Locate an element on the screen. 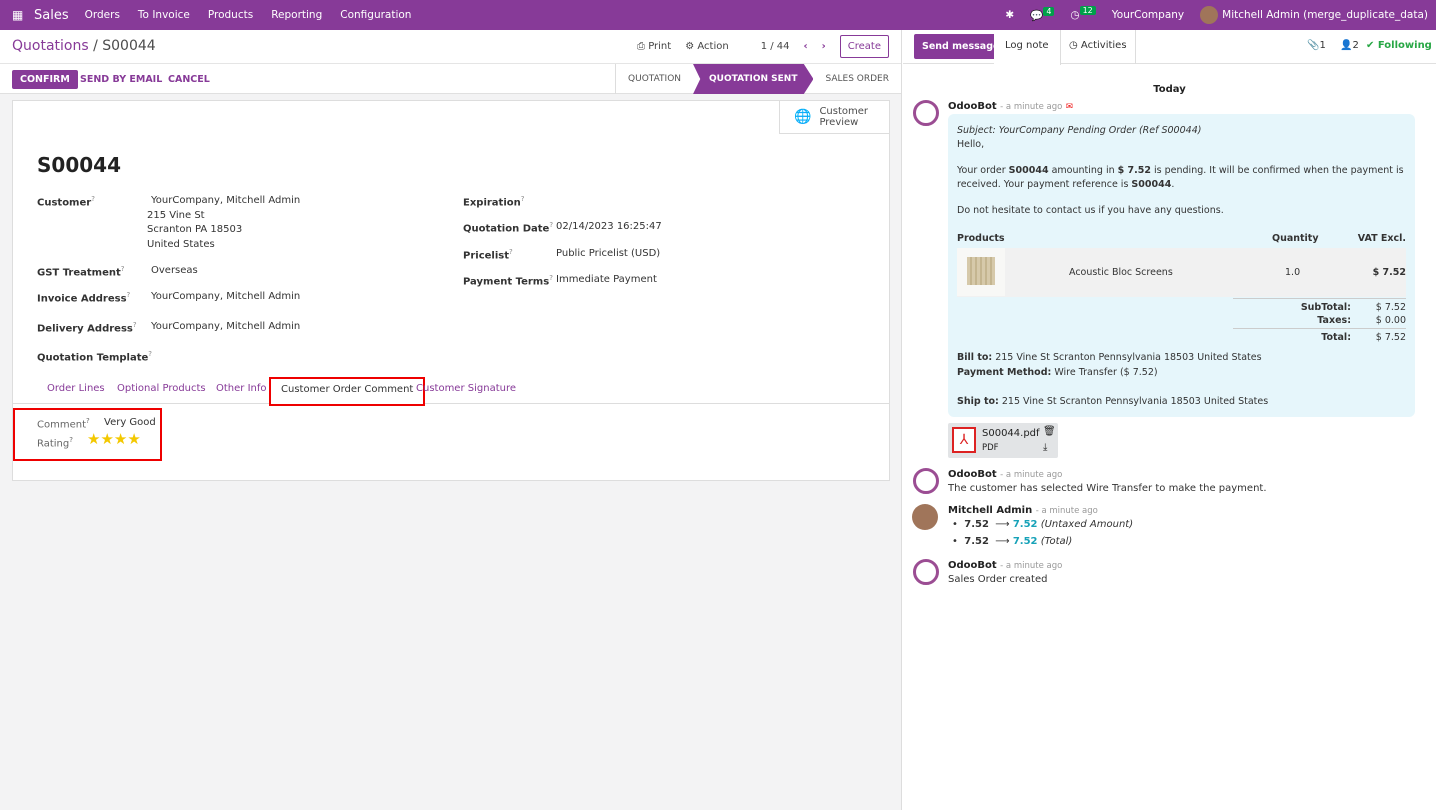  menu-configuration: Configuration is located at coordinates (375, 15).